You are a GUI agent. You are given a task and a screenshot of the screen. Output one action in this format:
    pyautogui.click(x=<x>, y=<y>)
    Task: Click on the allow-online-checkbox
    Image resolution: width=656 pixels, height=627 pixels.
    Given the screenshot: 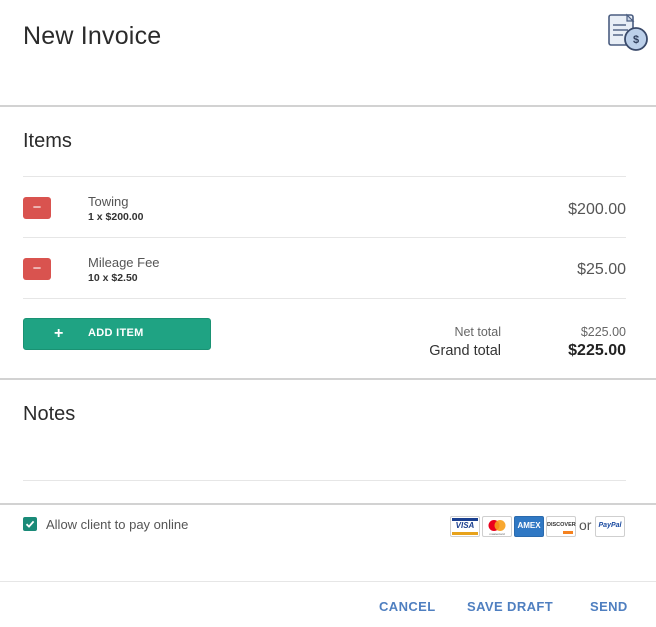 What is the action you would take?
    pyautogui.click(x=30, y=524)
    